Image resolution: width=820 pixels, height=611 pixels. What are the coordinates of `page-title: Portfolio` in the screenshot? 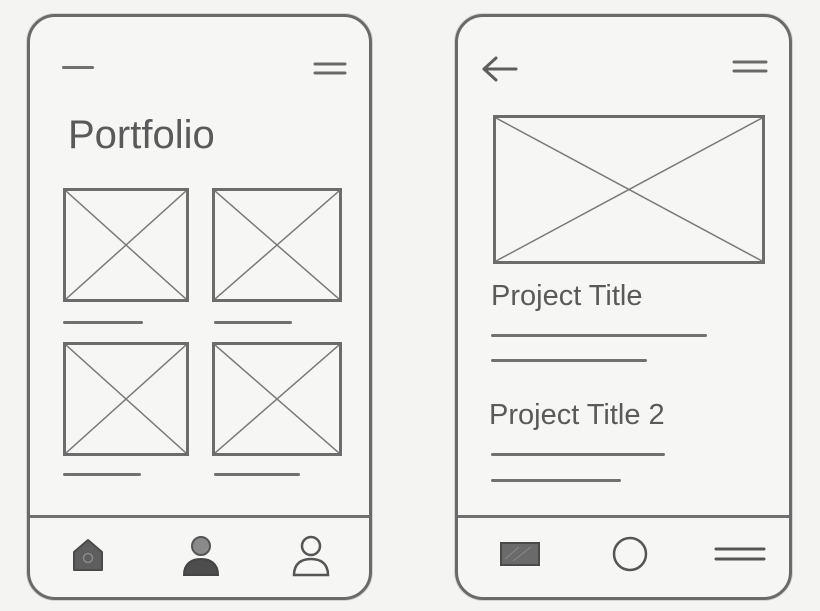 It's located at (141, 135).